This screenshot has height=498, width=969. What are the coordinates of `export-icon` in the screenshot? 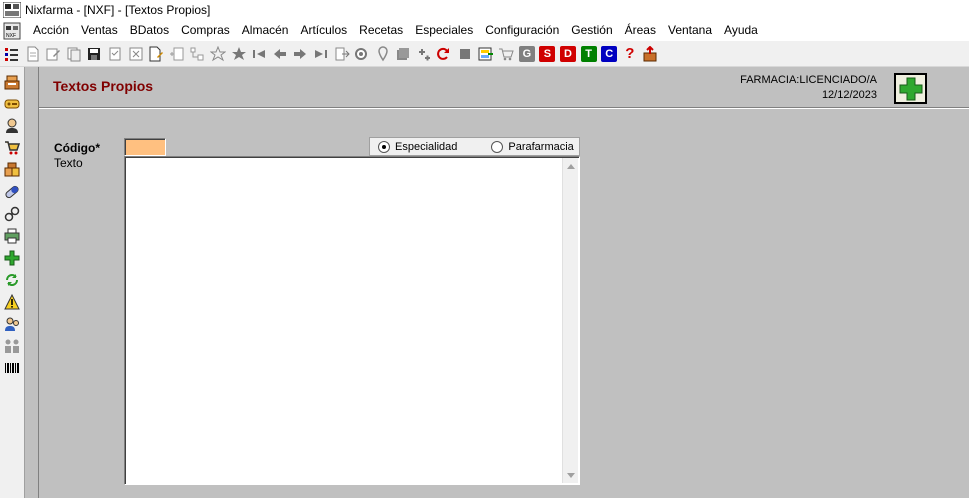 It's located at (342, 54).